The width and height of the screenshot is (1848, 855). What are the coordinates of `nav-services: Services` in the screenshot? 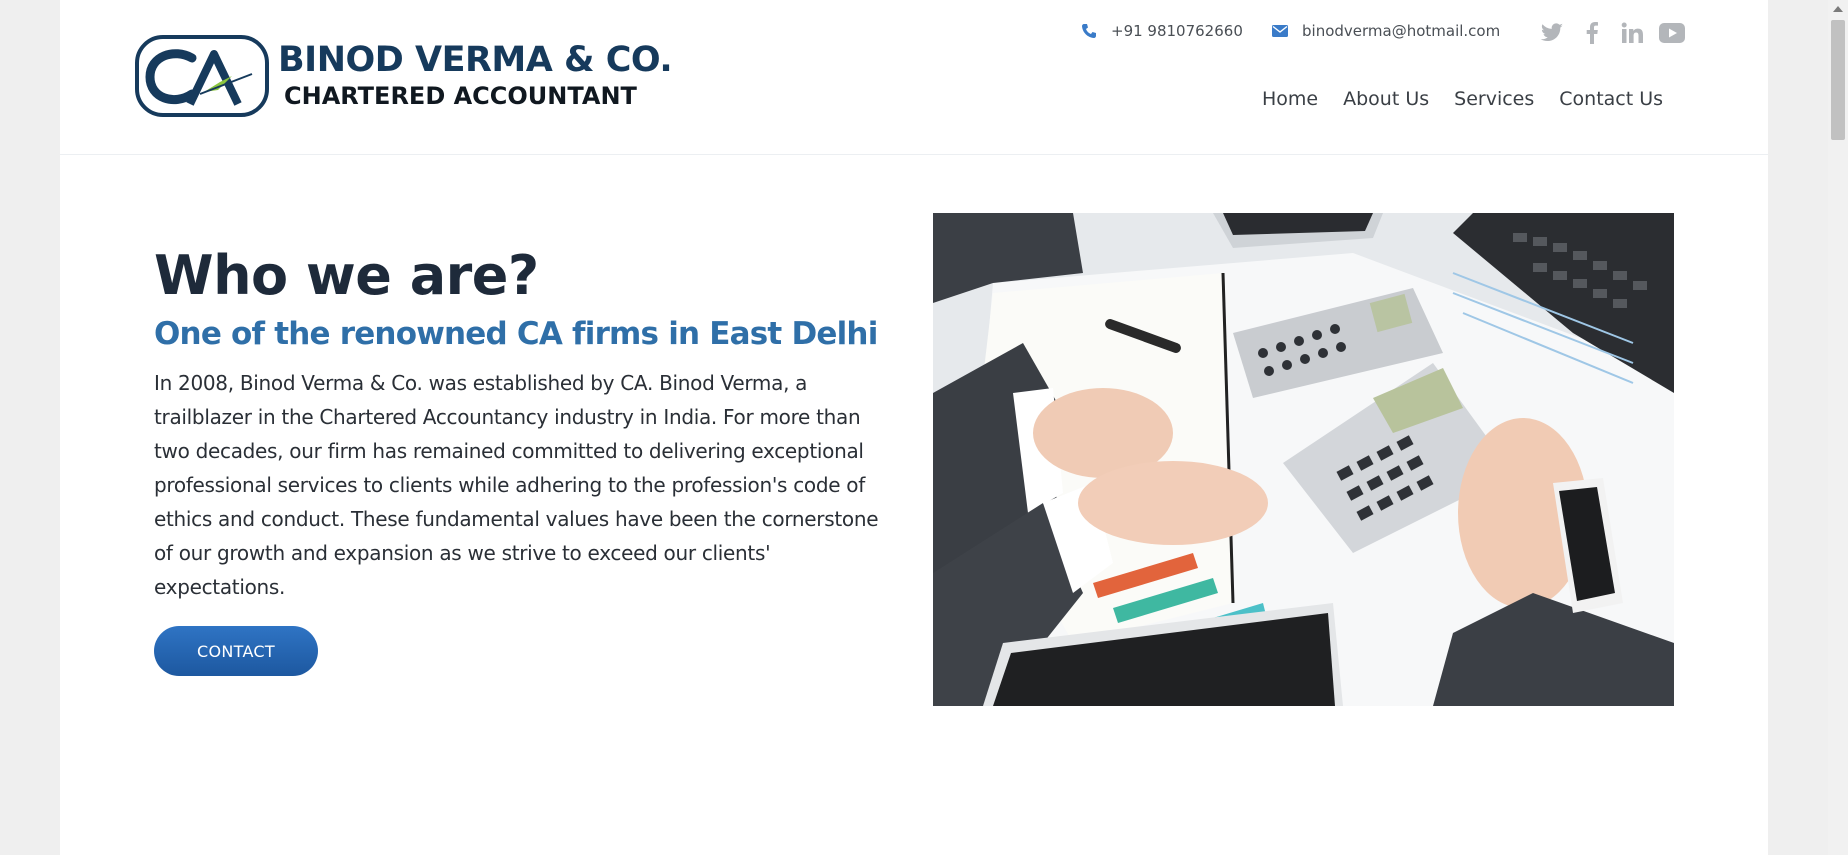 It's located at (1494, 99).